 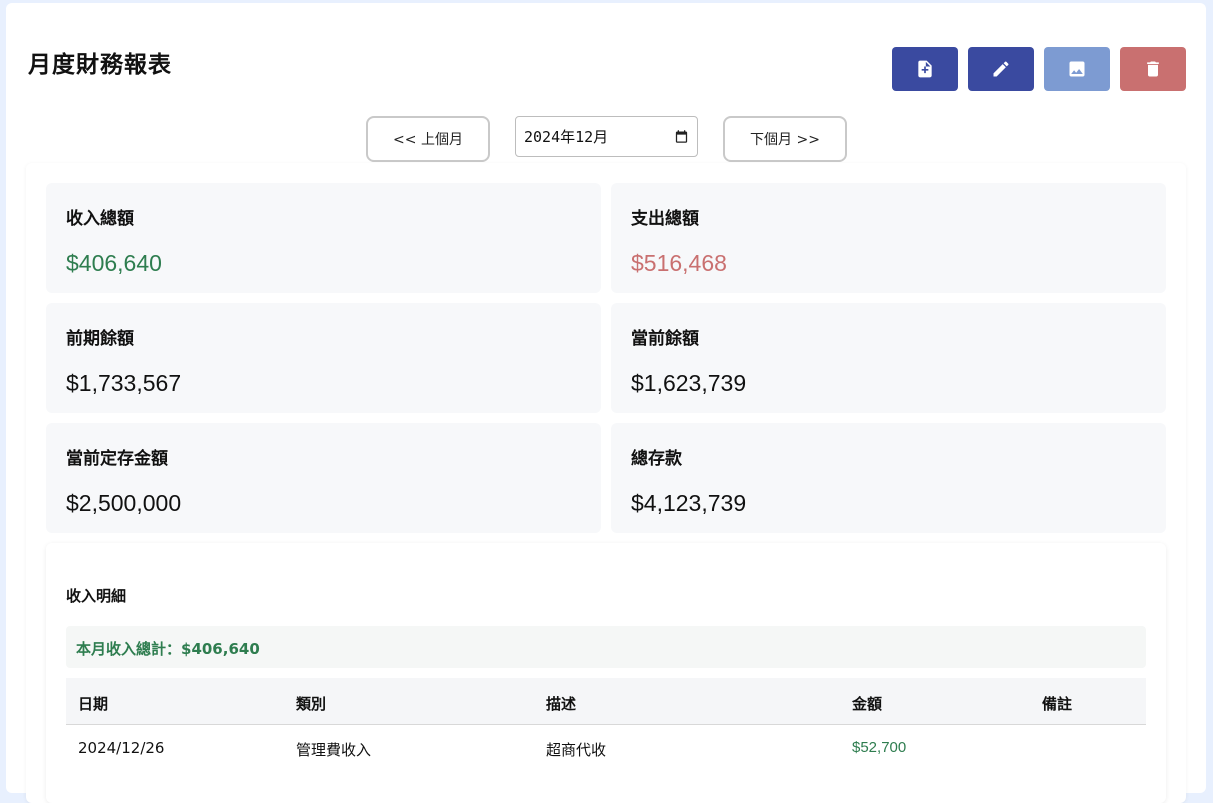 I want to click on column-header-category: 類別, so click(x=311, y=703).